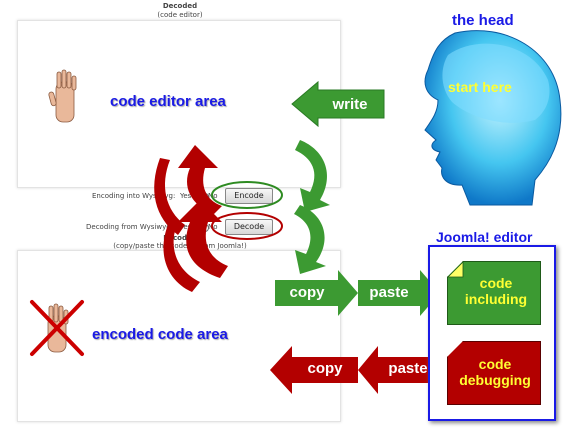  Describe the element at coordinates (389, 292) in the screenshot. I see `paste-green-label: paste` at that location.